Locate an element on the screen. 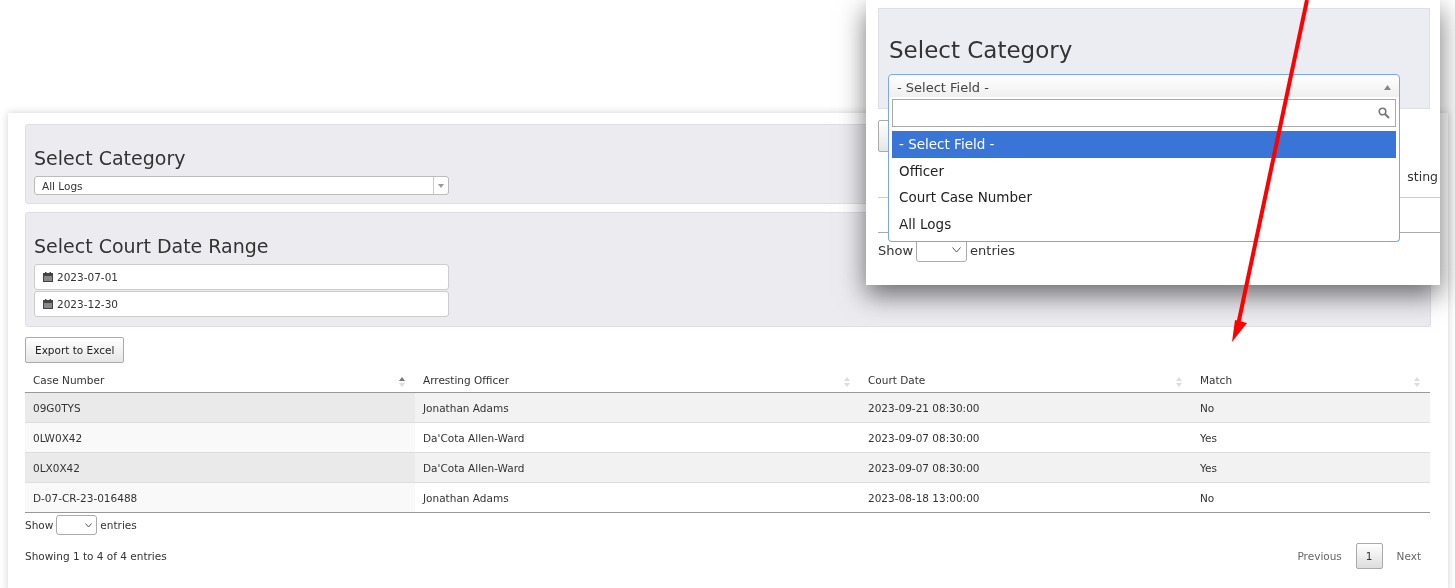 This screenshot has width=1455, height=588. table-cell: 0LX0X42 is located at coordinates (220, 467).